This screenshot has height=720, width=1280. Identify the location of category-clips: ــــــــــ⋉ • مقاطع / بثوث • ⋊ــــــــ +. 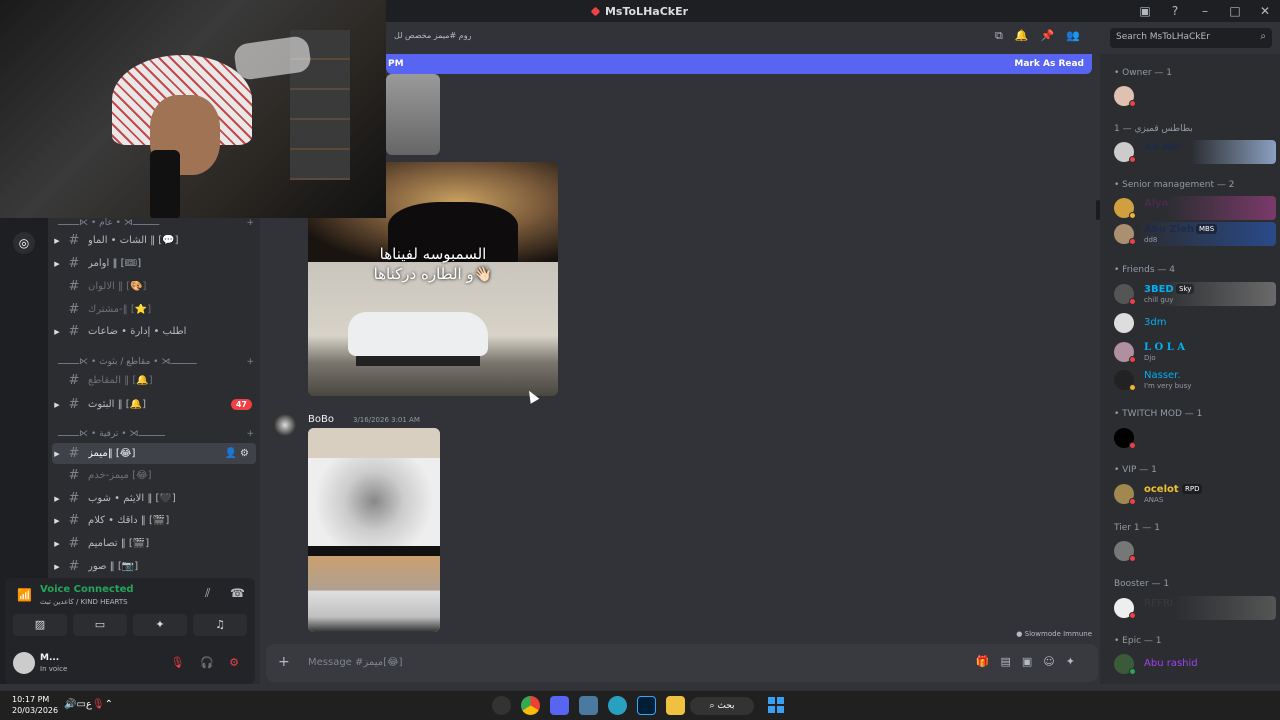
(156, 362).